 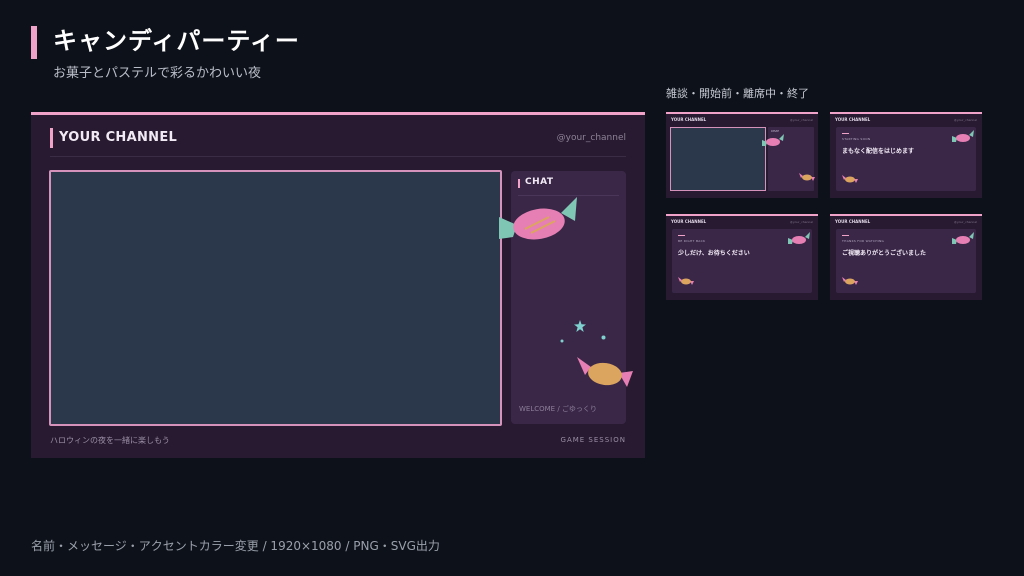 What do you see at coordinates (176, 41) in the screenshot?
I see `page-title: キャンディパーティー` at bounding box center [176, 41].